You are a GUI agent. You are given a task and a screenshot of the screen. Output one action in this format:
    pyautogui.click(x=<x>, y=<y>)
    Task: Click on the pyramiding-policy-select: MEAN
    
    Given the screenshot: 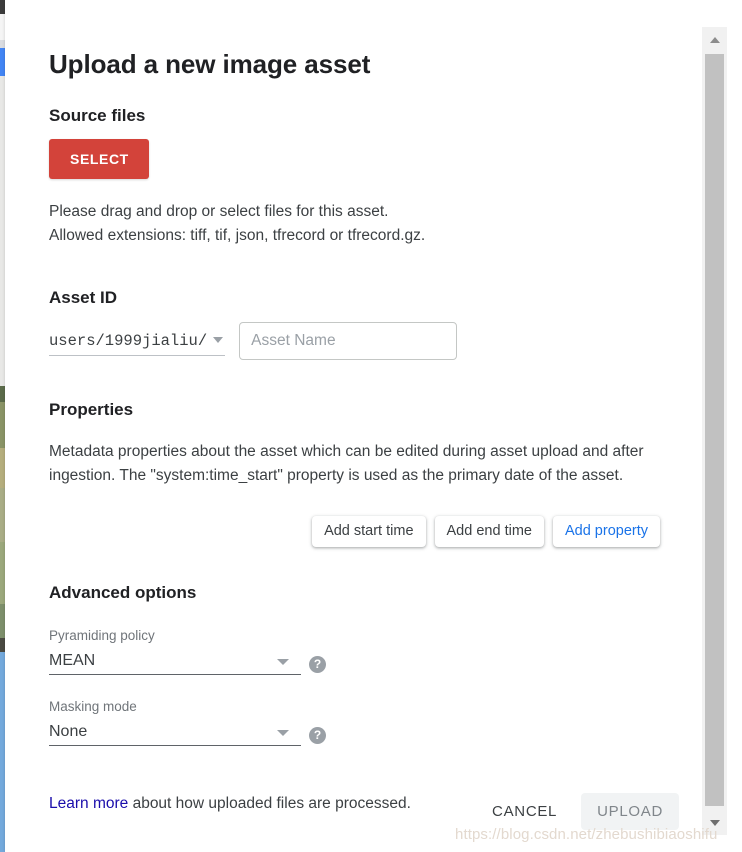 What is the action you would take?
    pyautogui.click(x=175, y=661)
    